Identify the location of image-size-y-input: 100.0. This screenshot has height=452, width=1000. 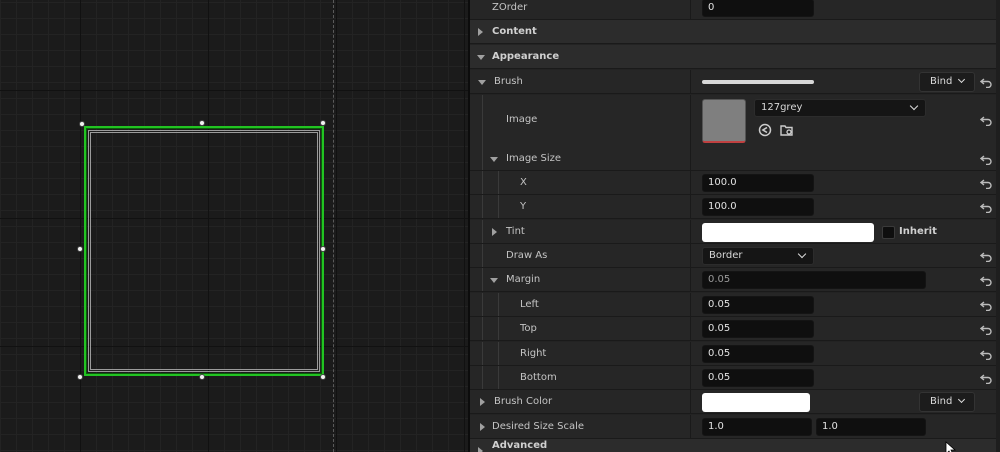
(758, 207).